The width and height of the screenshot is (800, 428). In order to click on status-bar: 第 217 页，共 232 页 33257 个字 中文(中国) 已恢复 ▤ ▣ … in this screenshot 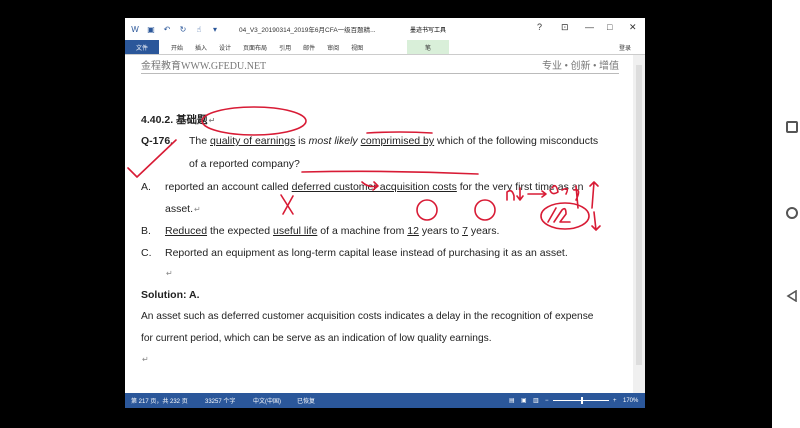, I will do `click(385, 400)`.